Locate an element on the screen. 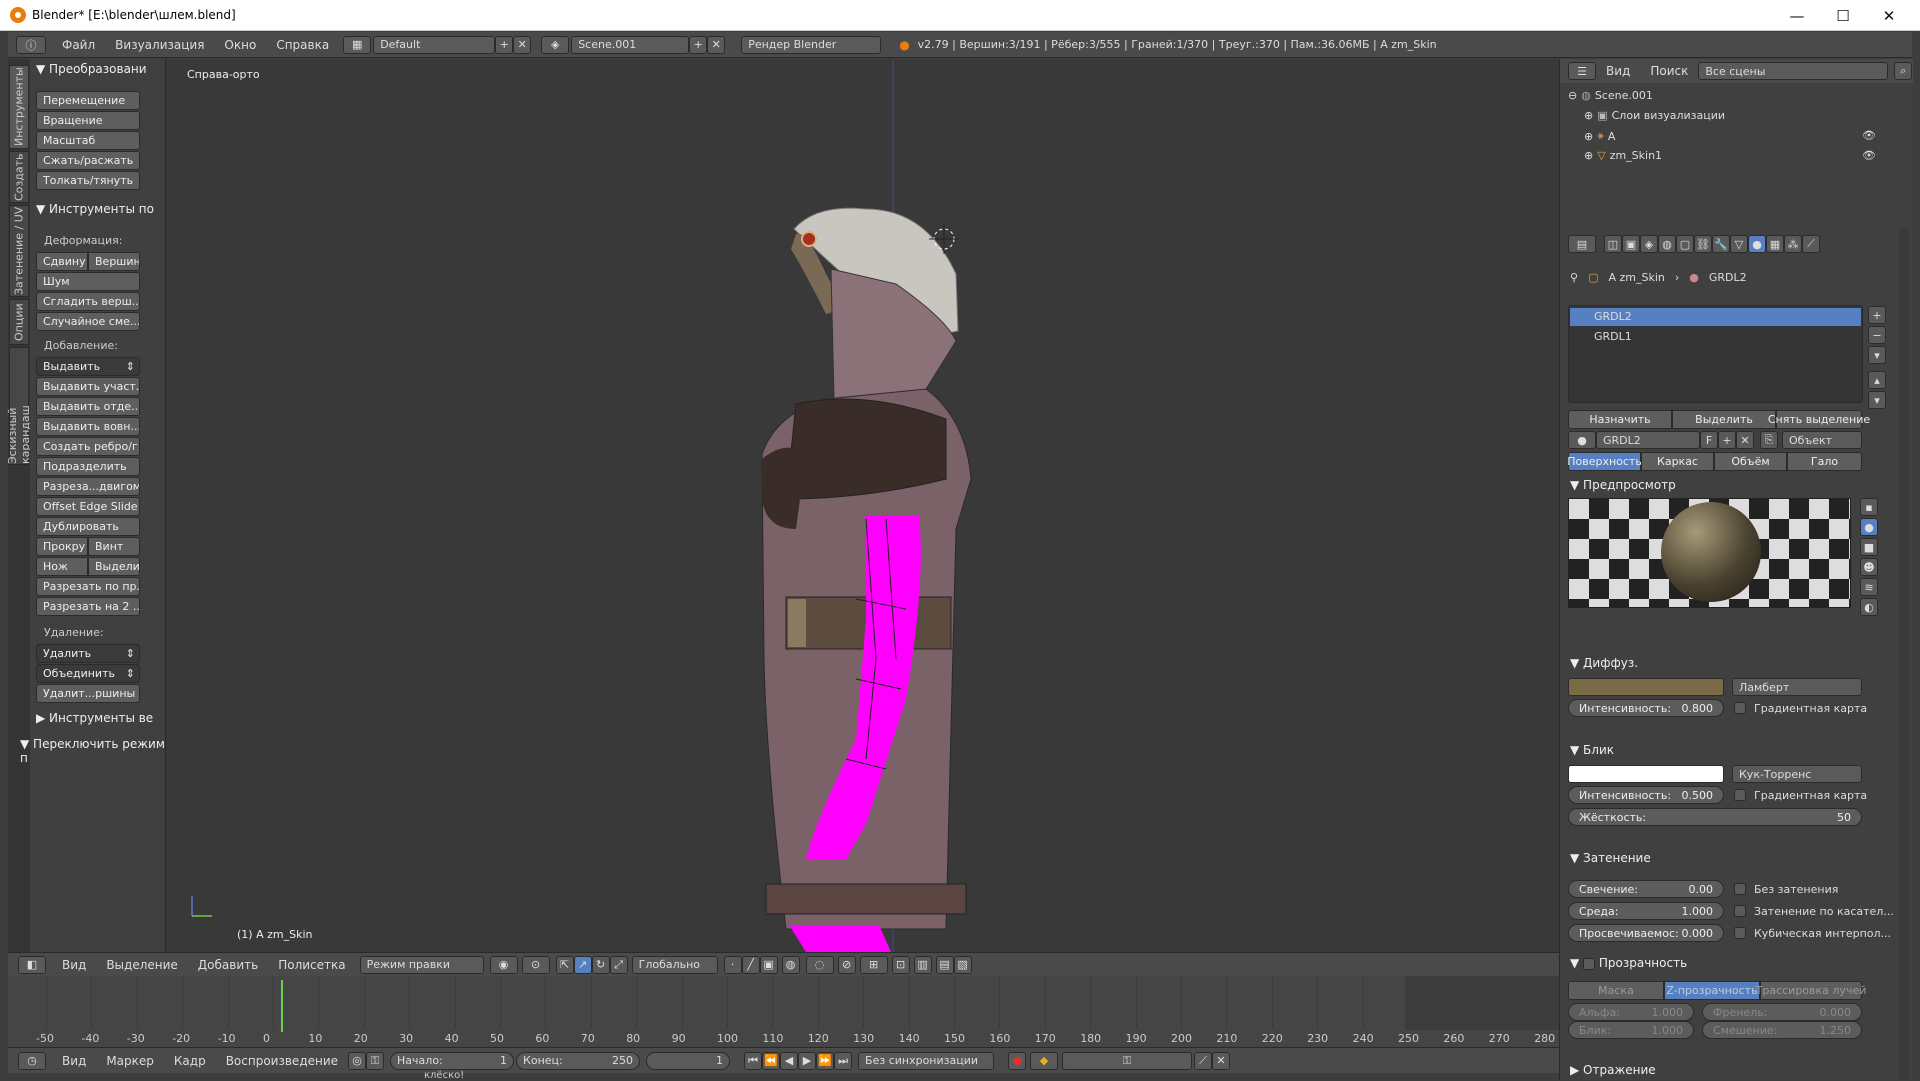 The height and width of the screenshot is (1081, 1920). face-select-icon: ▣ is located at coordinates (768, 964).